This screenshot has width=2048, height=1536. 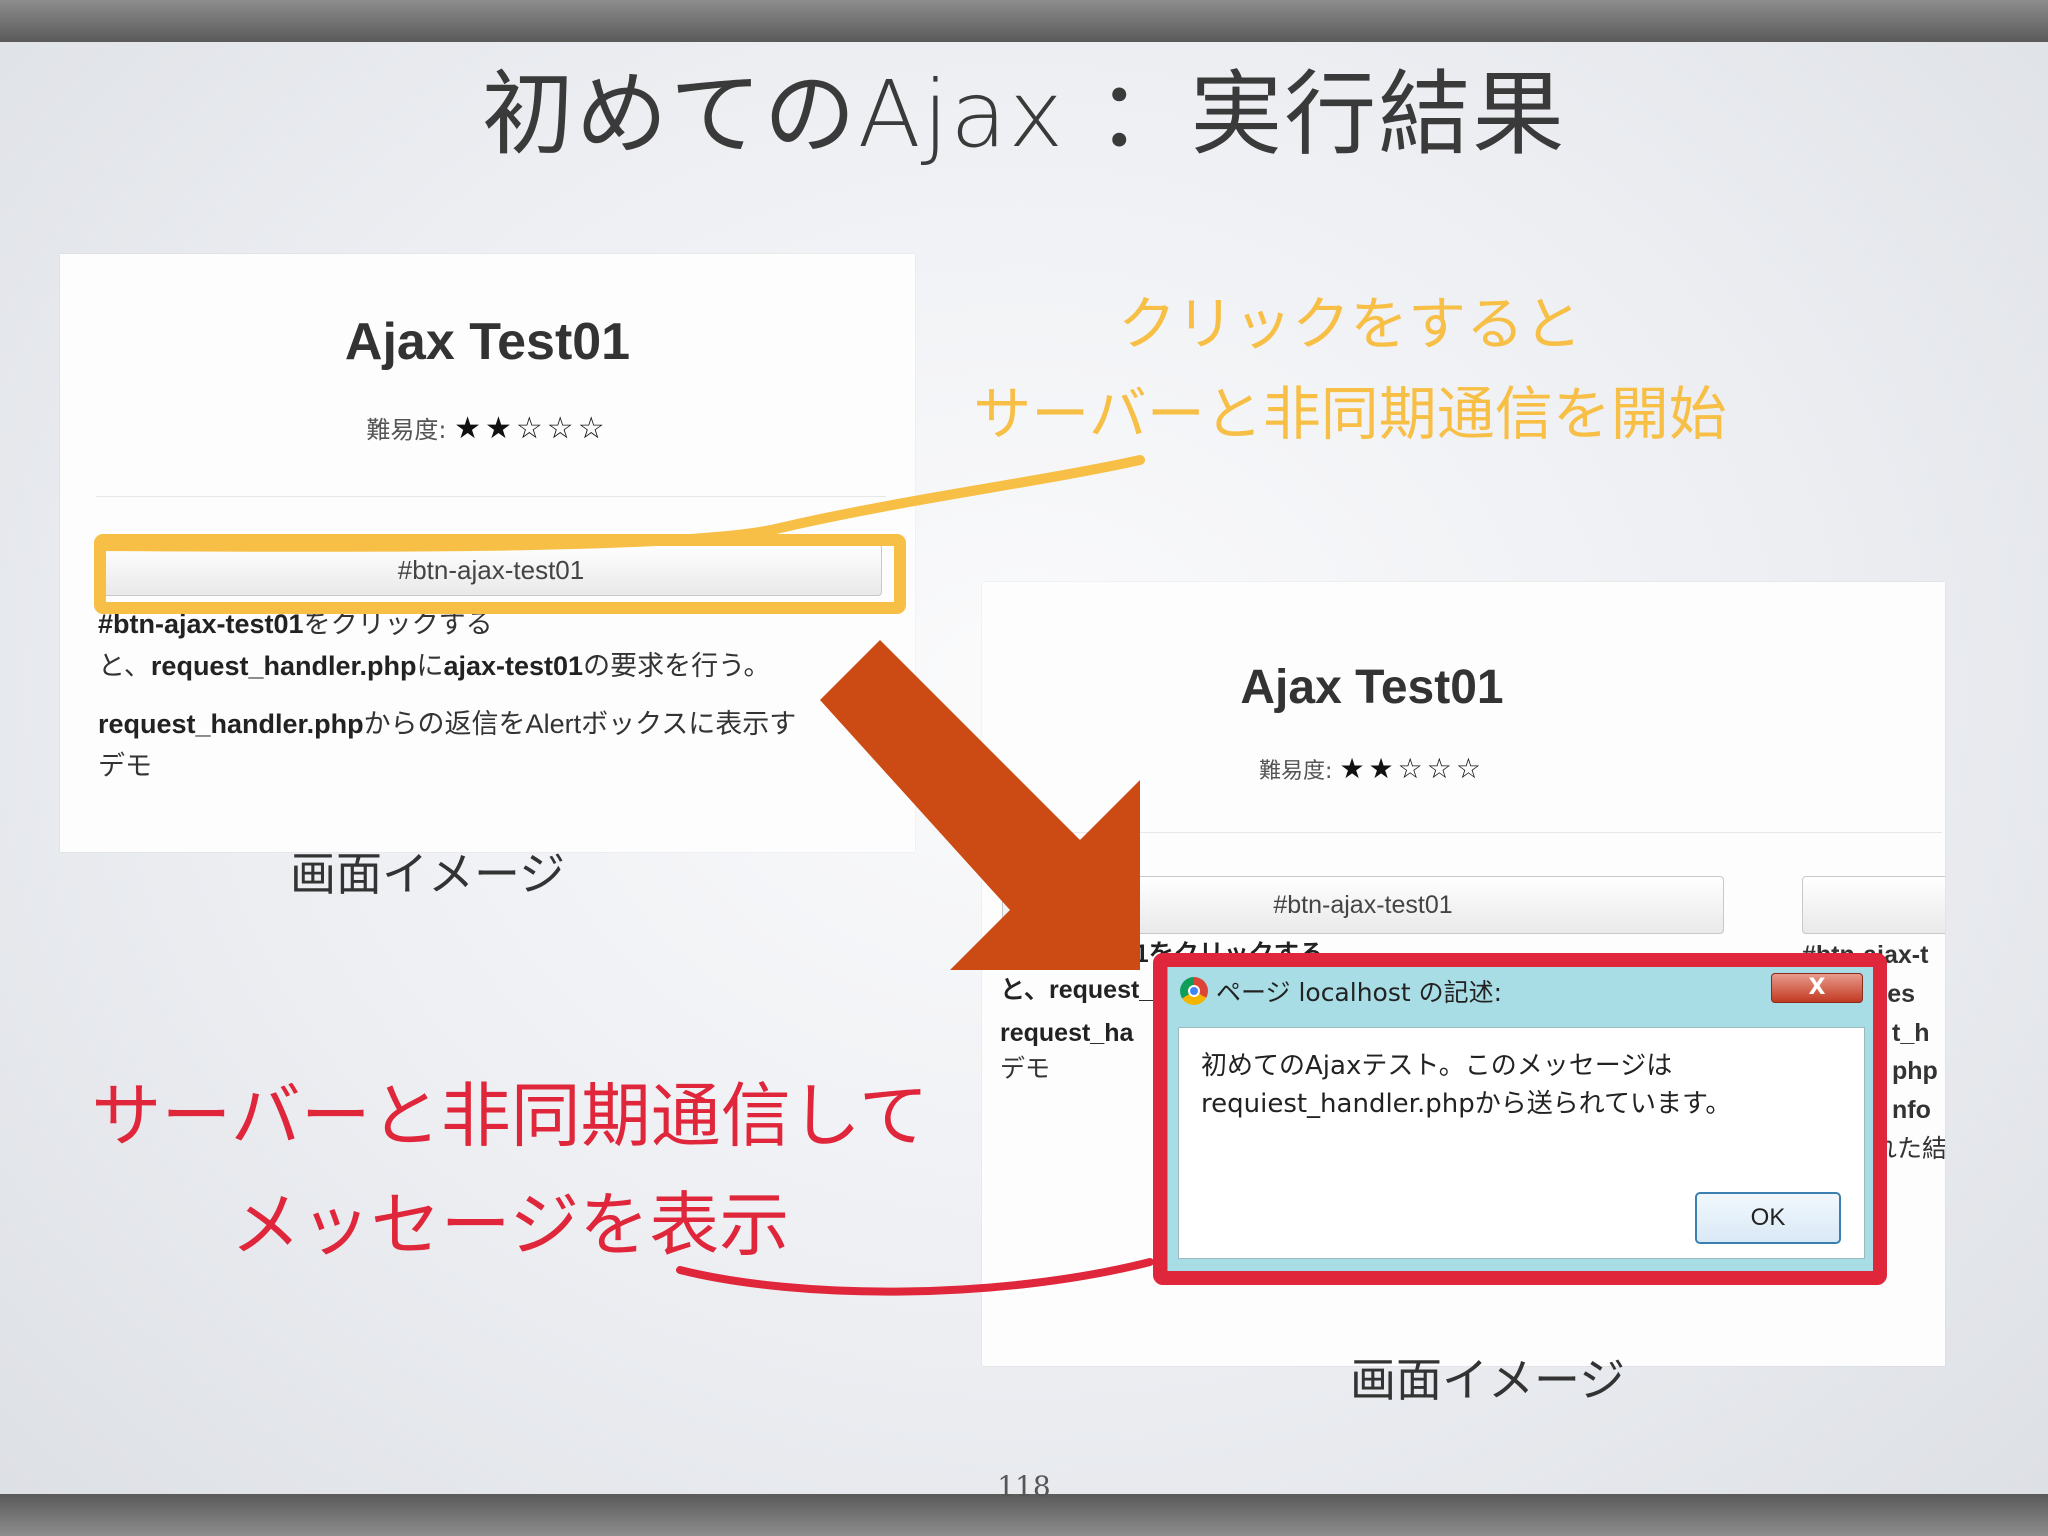 I want to click on page-number: 118, so click(x=1024, y=1486).